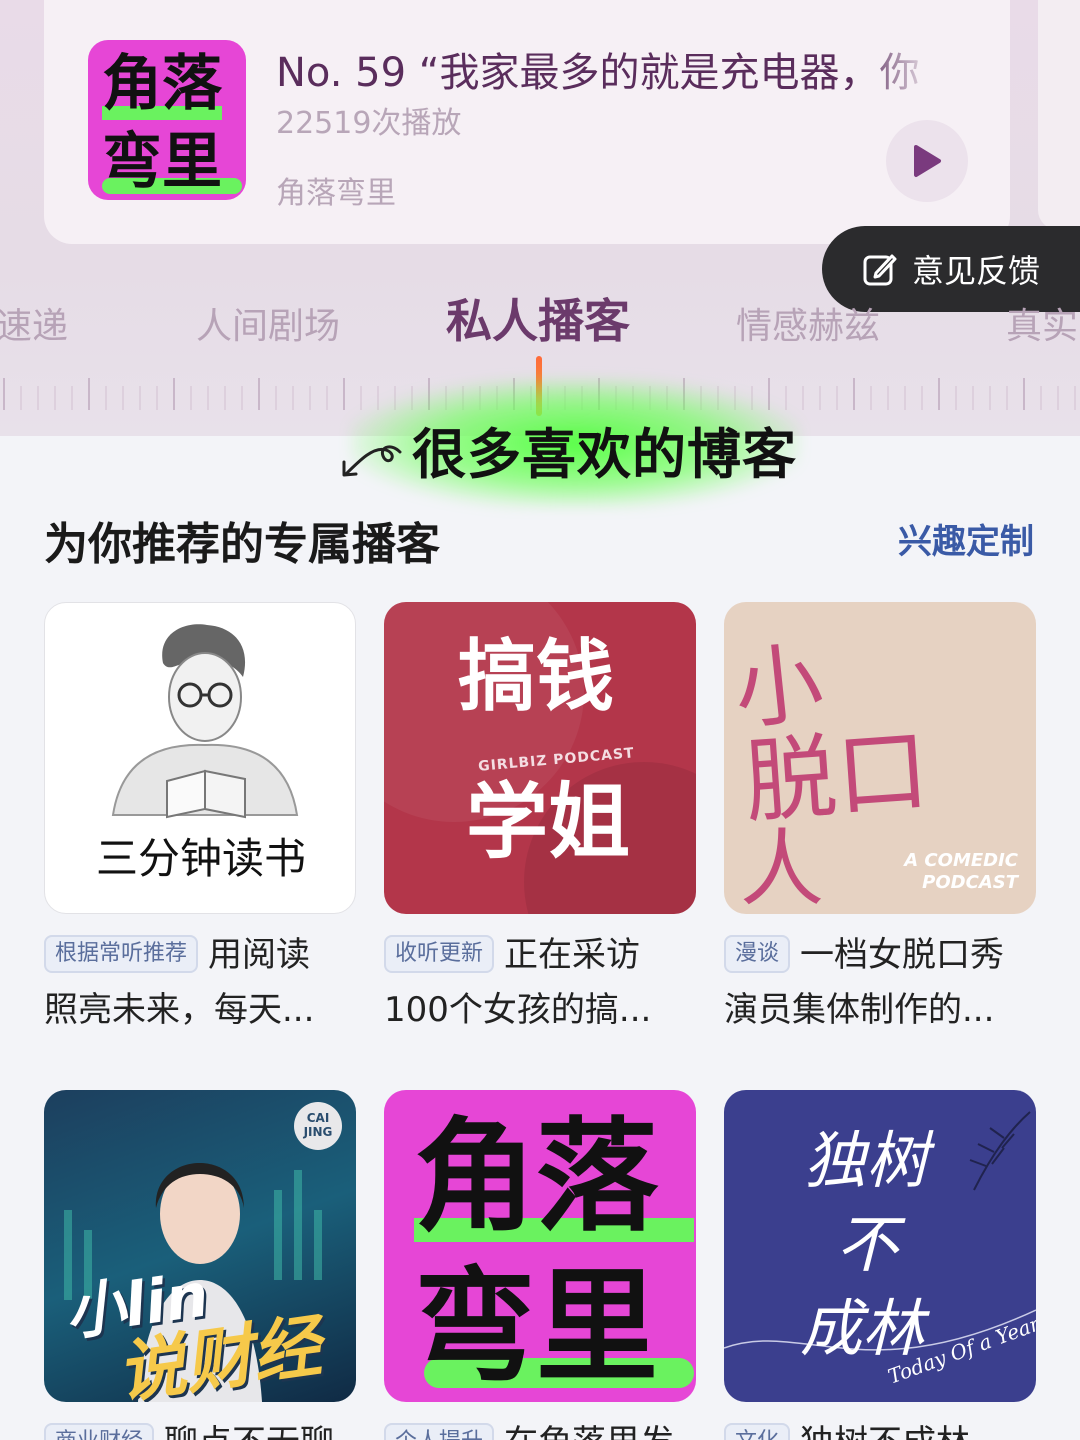 The image size is (1080, 1440). What do you see at coordinates (757, 954) in the screenshot?
I see `recommend-tag: 漫谈` at bounding box center [757, 954].